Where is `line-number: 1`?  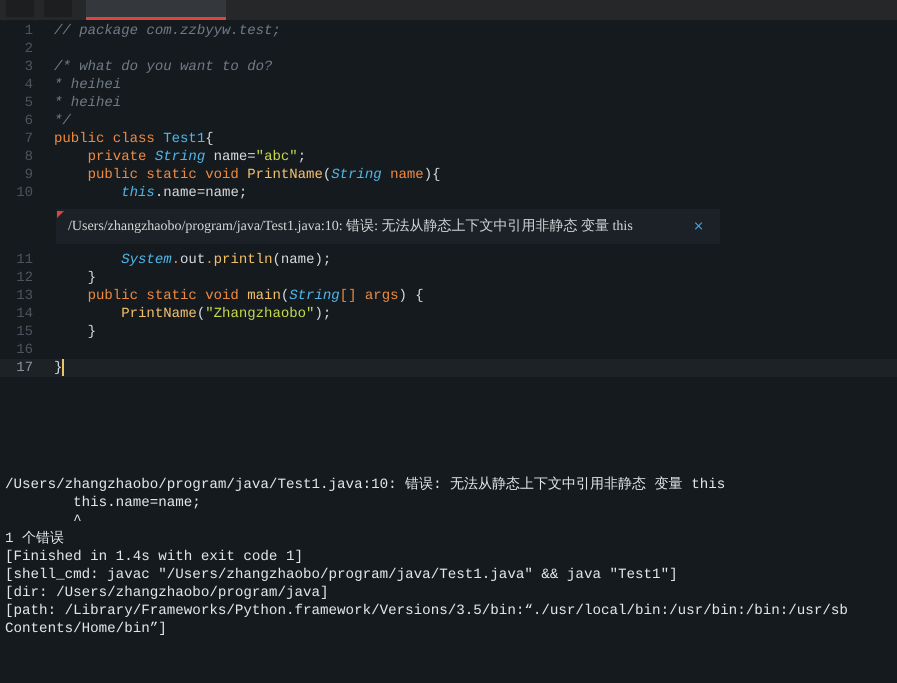 line-number: 1 is located at coordinates (28, 31).